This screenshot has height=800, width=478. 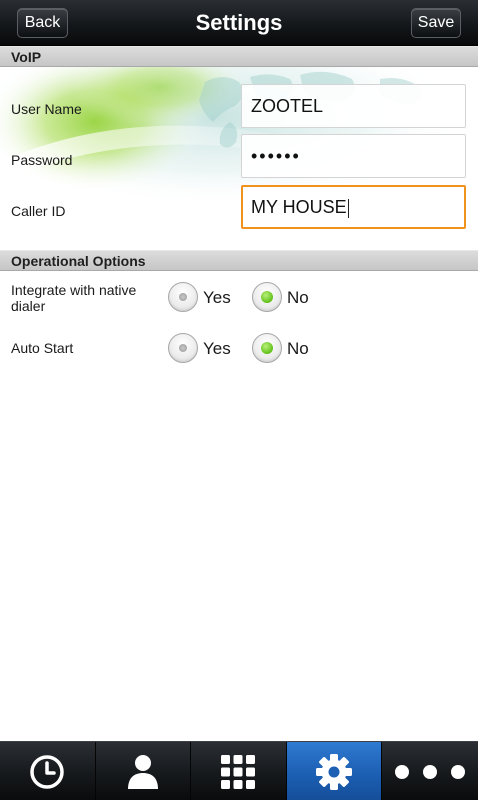 I want to click on page-title: Settings, so click(x=239, y=22).